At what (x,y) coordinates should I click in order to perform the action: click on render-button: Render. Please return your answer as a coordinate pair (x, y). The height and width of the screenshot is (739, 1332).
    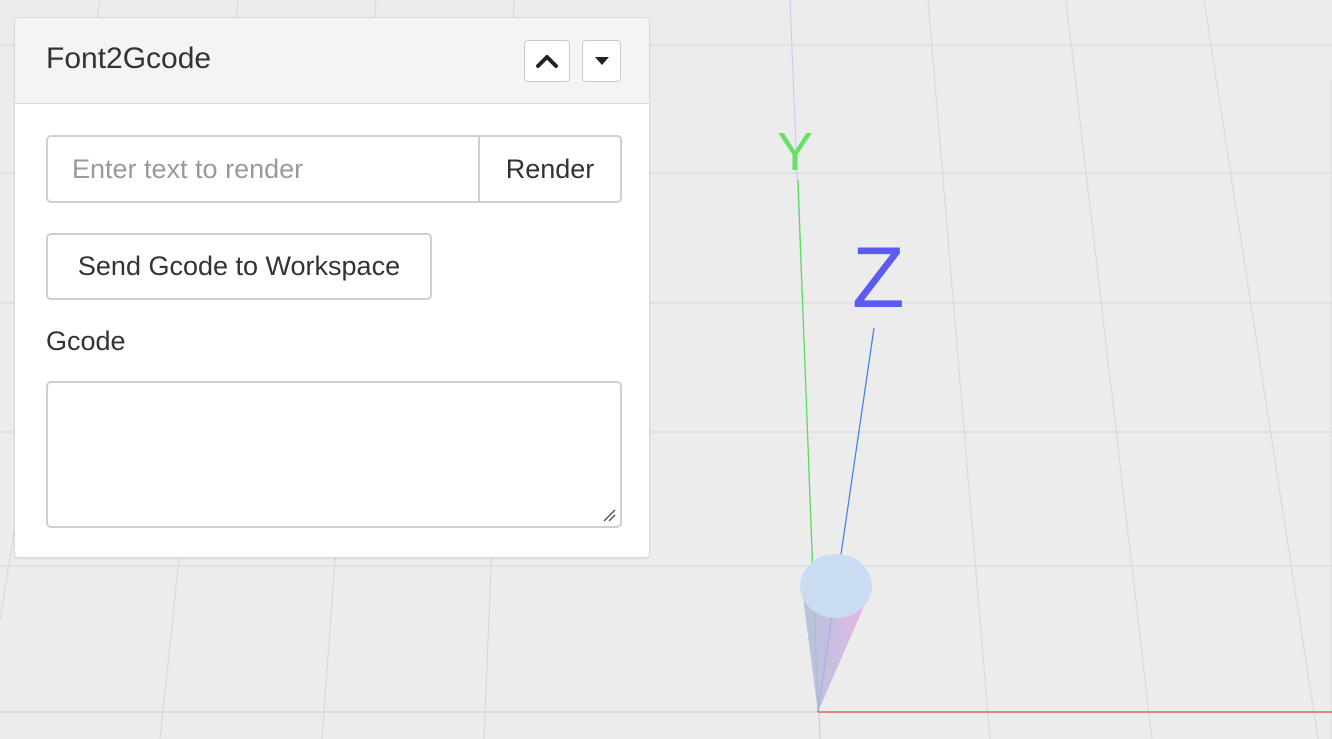
    Looking at the image, I should click on (549, 169).